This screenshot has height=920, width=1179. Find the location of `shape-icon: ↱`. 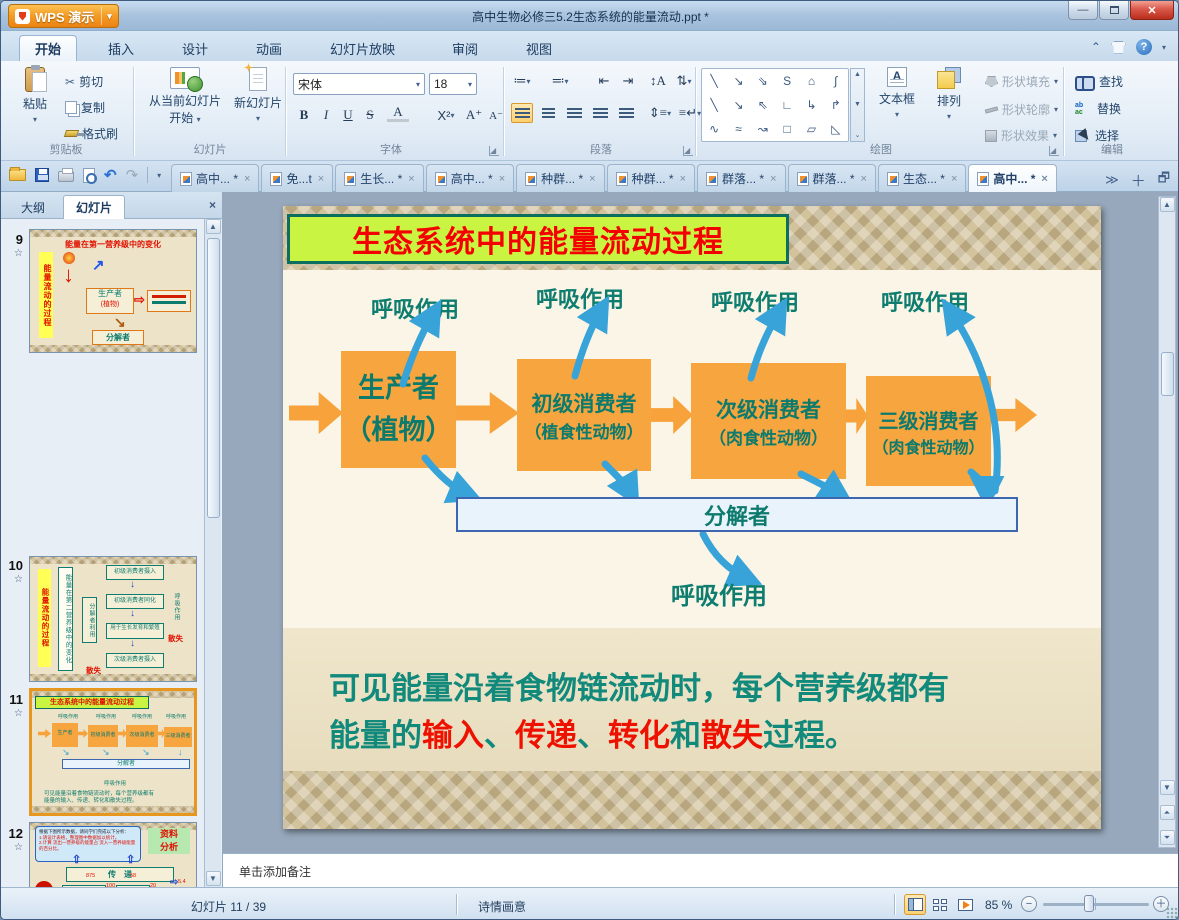

shape-icon: ↱ is located at coordinates (836, 105).